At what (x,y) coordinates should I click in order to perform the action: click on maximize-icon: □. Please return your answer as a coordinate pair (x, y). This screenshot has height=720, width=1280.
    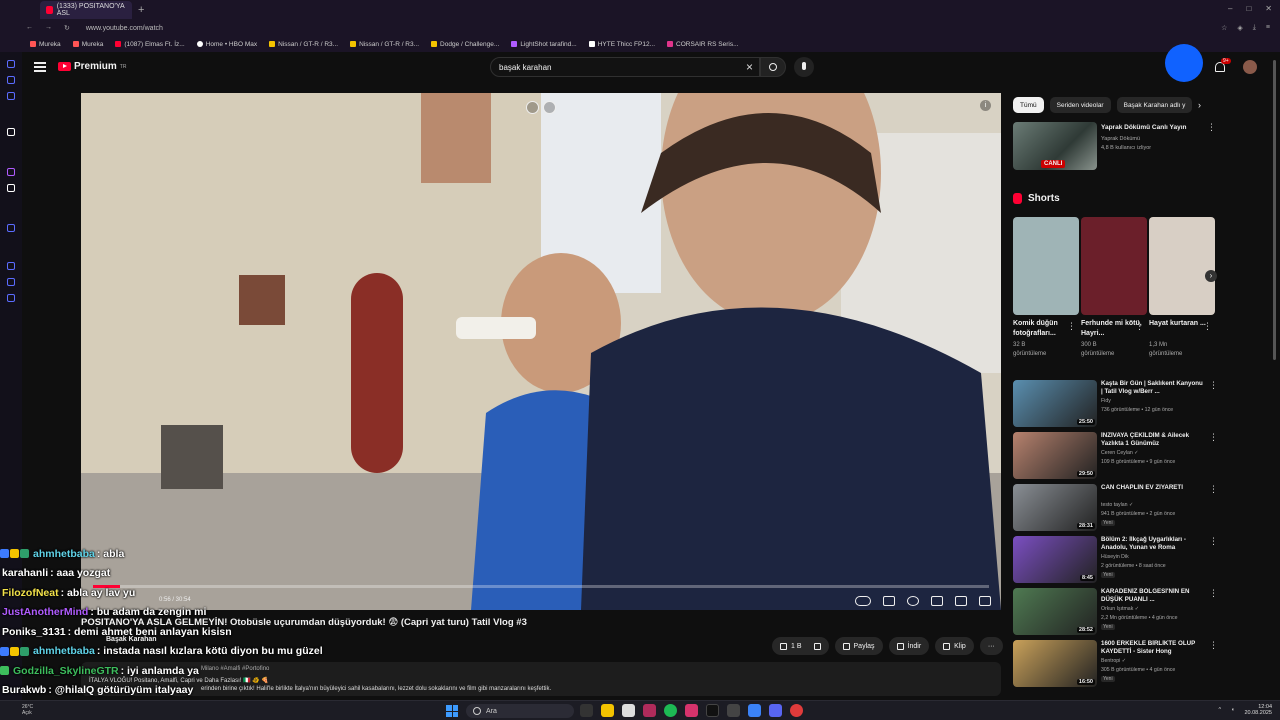
    Looking at the image, I should click on (1248, 8).